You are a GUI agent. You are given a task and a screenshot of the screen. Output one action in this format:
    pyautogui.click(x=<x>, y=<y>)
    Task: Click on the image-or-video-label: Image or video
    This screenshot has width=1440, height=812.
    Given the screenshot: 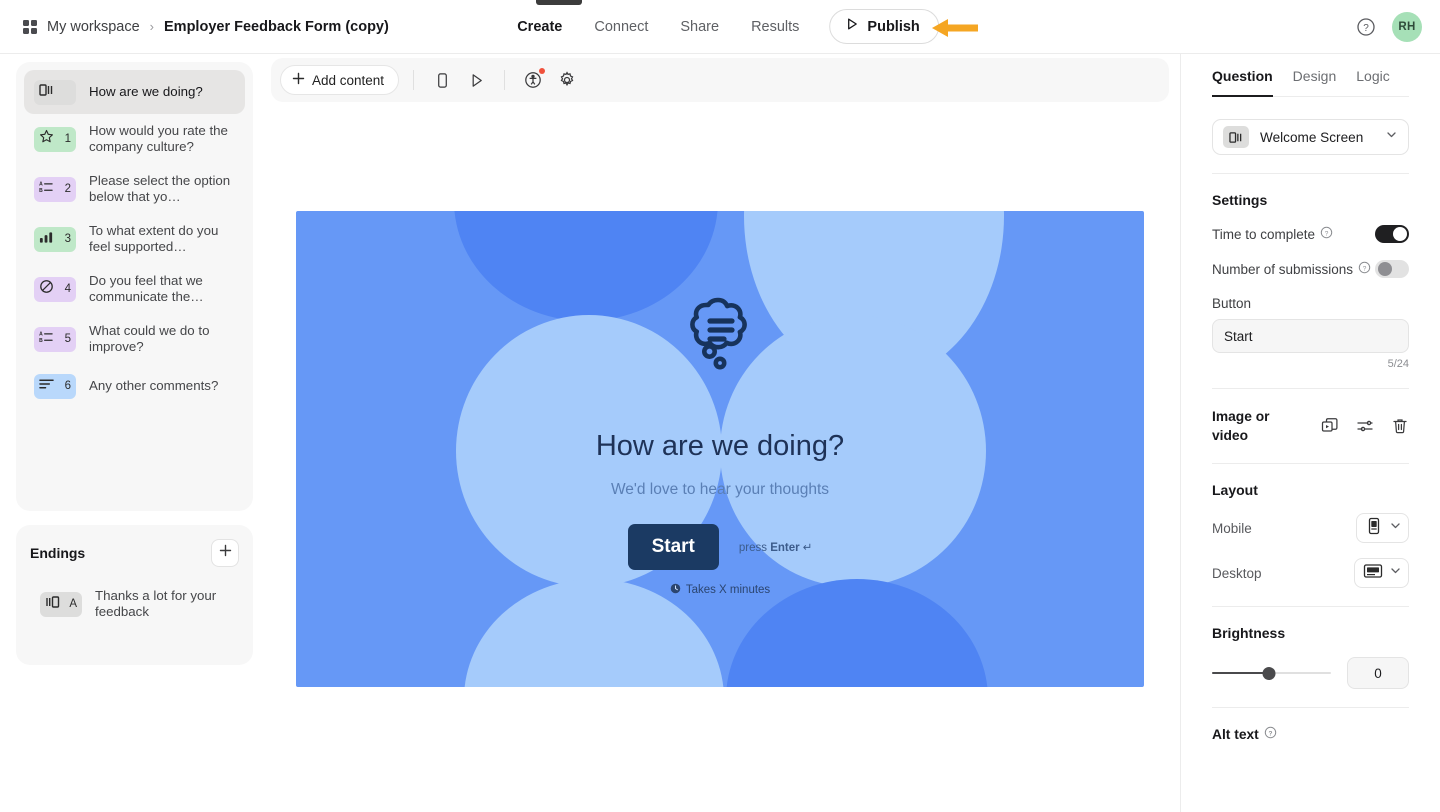 What is the action you would take?
    pyautogui.click(x=1241, y=426)
    